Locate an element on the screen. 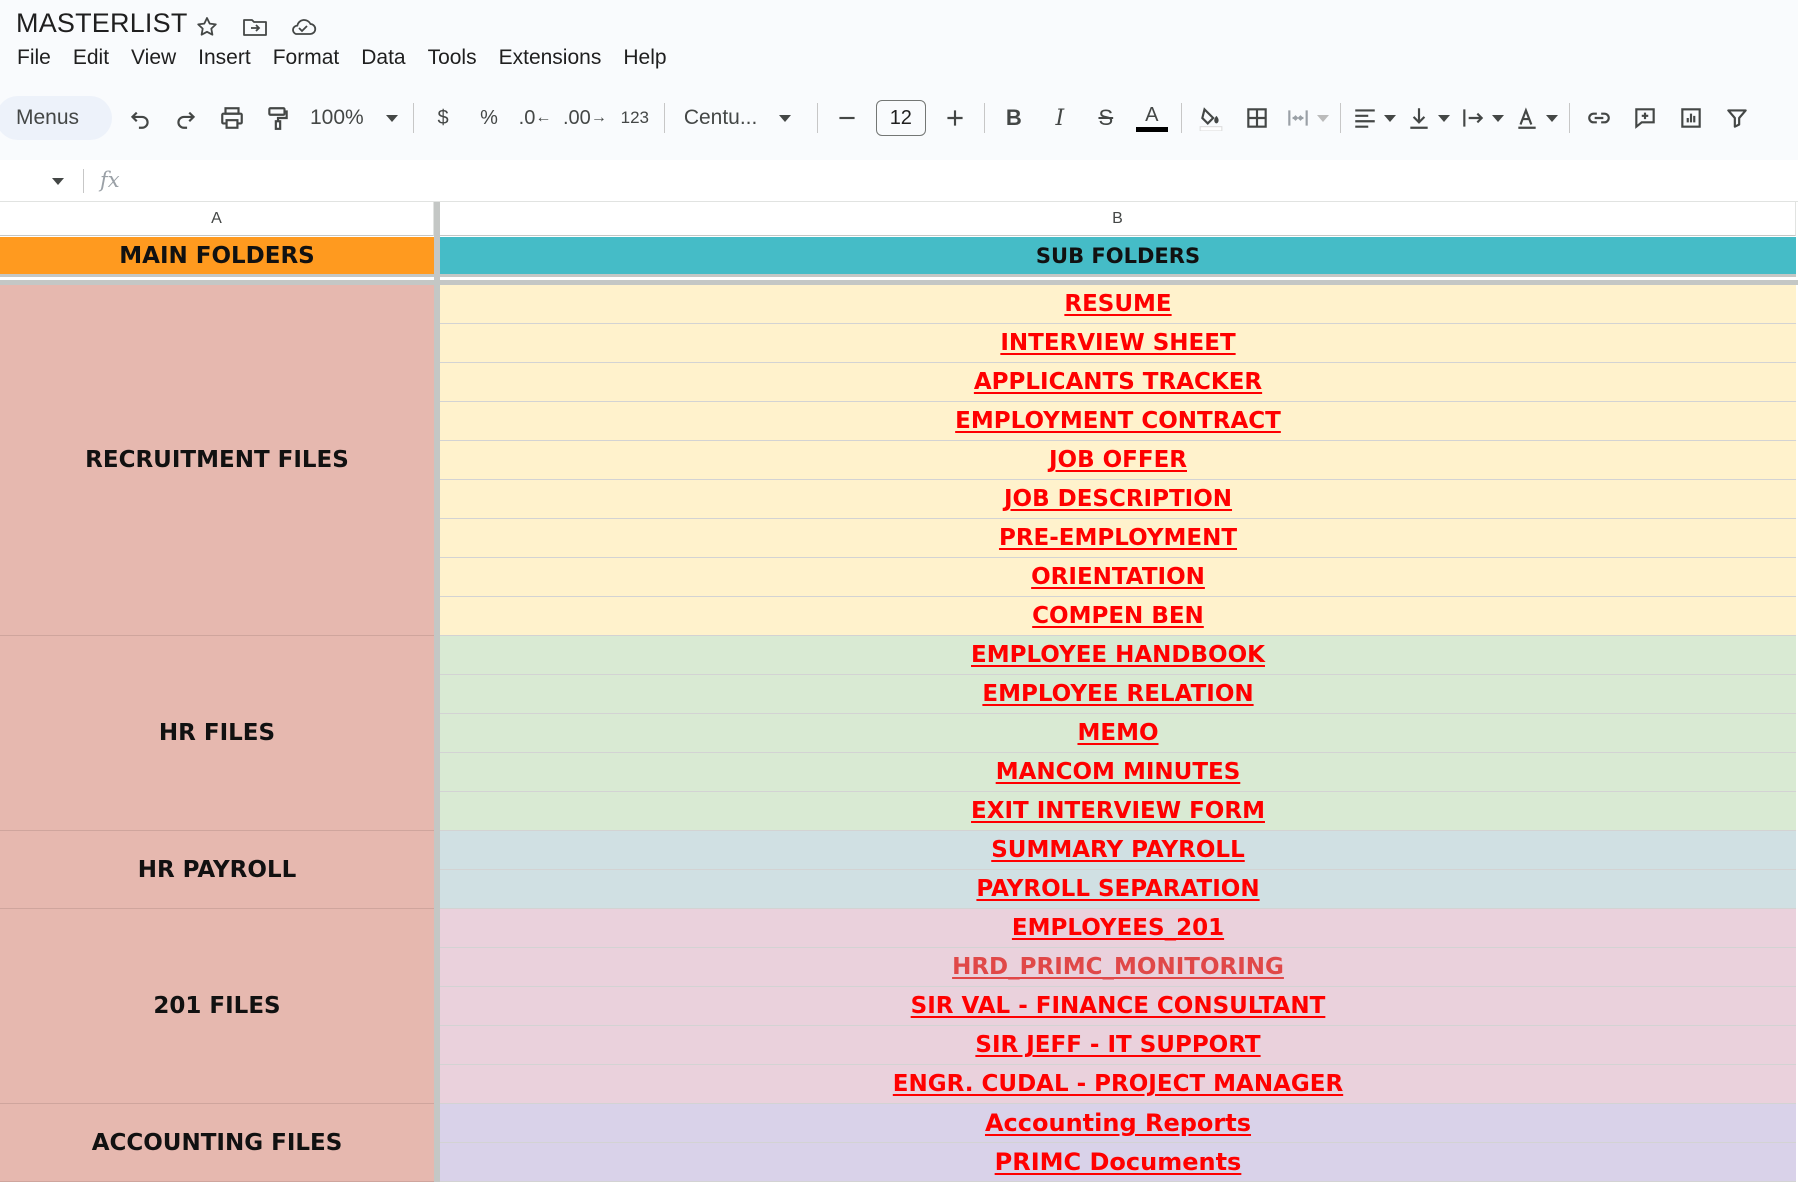 The width and height of the screenshot is (1798, 1182). text-rotation-icon is located at coordinates (1536, 118).